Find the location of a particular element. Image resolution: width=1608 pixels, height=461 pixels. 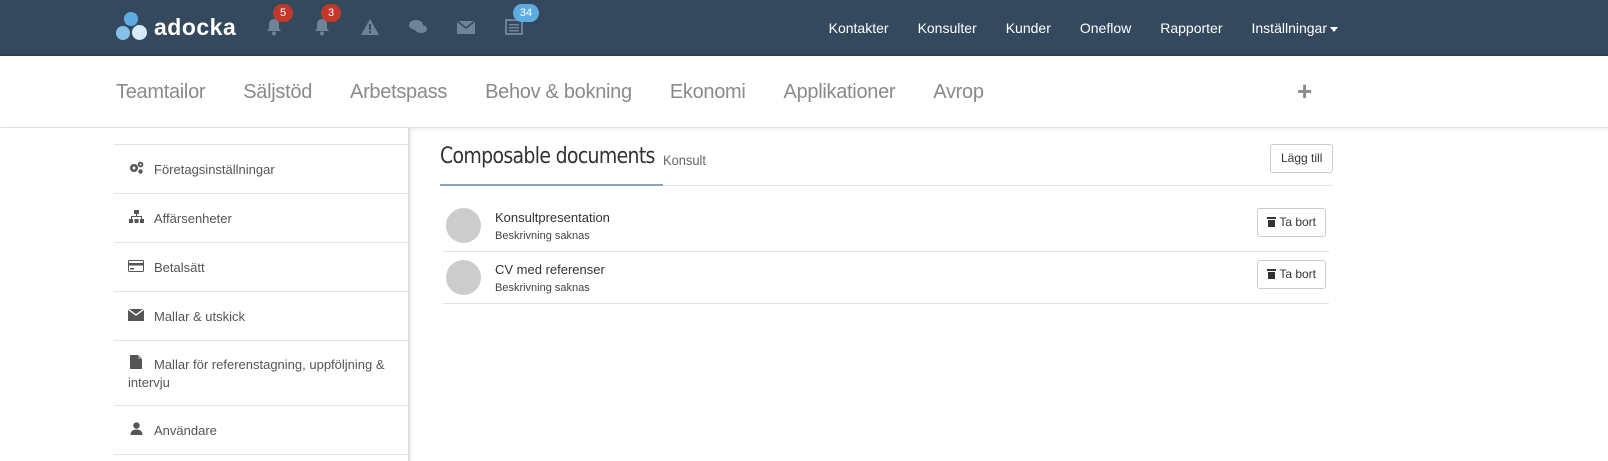

warning-icon is located at coordinates (370, 27).